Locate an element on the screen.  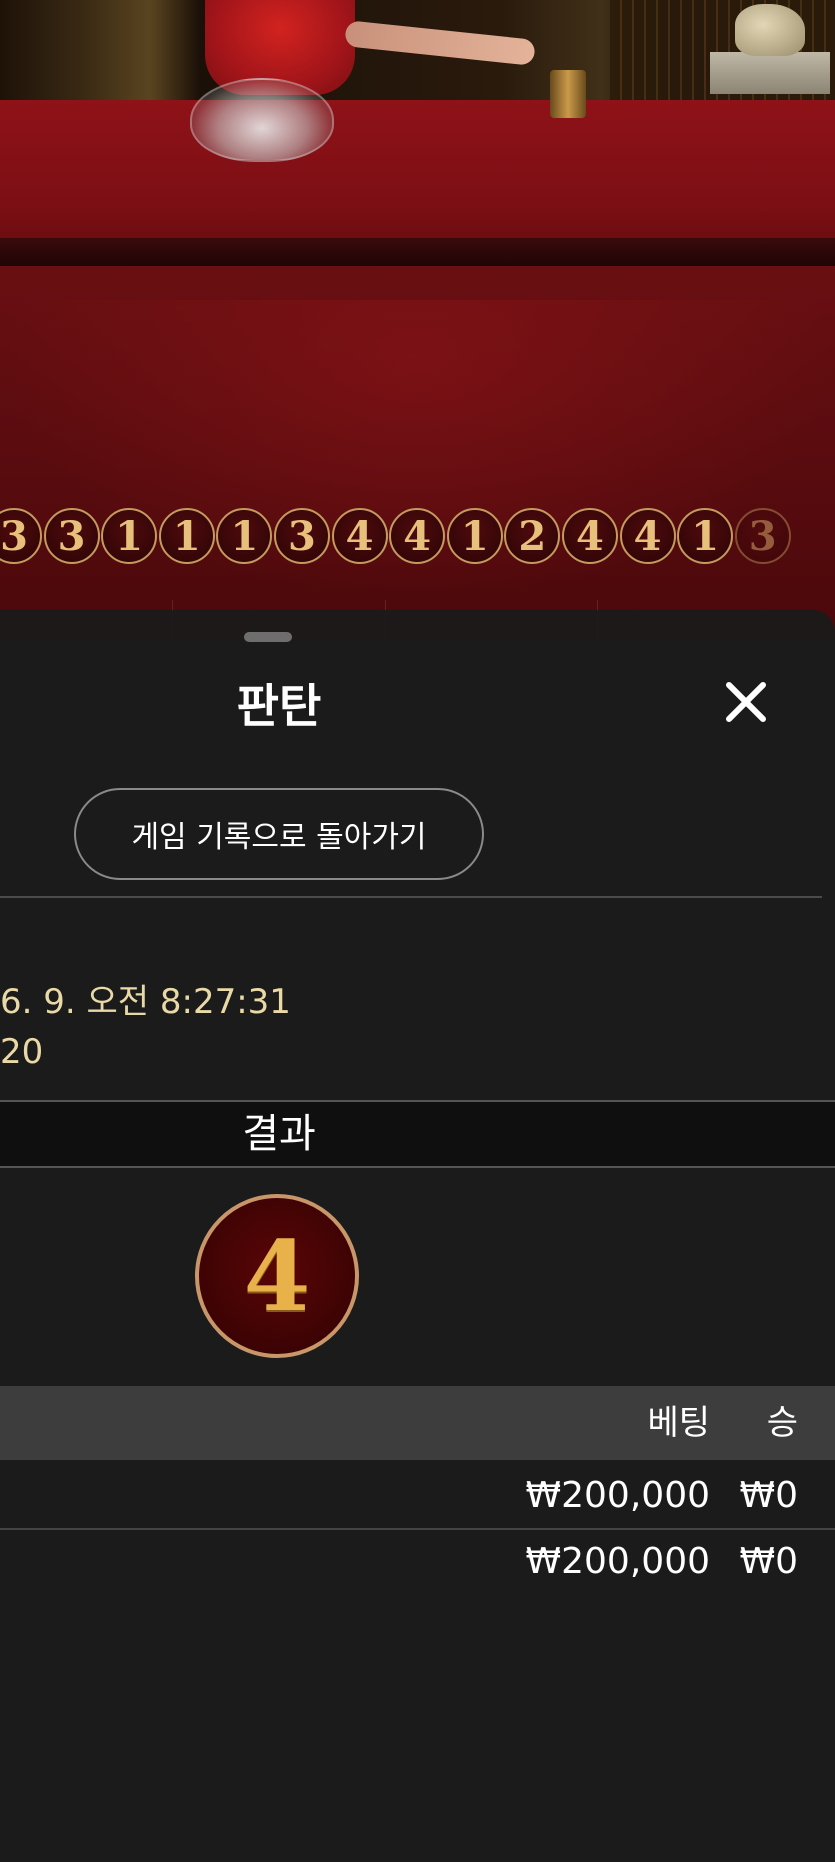
close-icon is located at coordinates (746, 702).